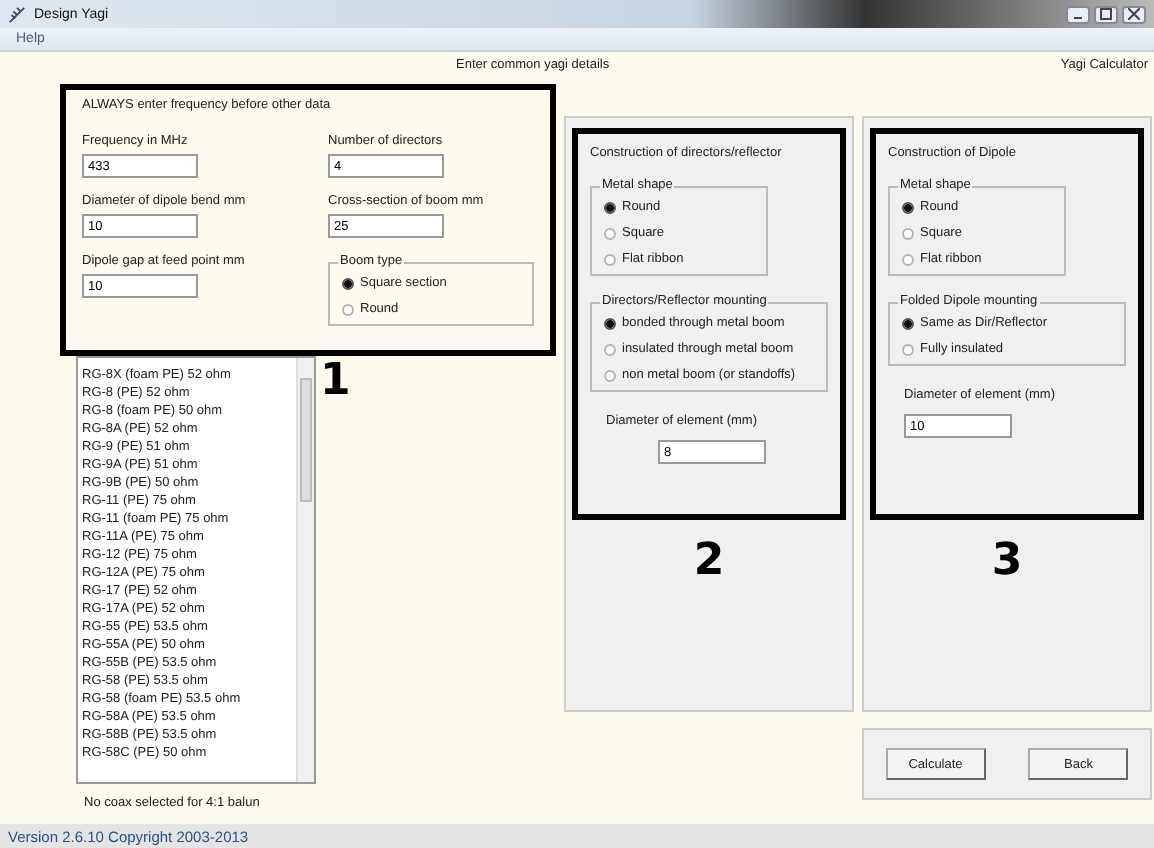  Describe the element at coordinates (1078, 14) in the screenshot. I see `minimize-button` at that location.